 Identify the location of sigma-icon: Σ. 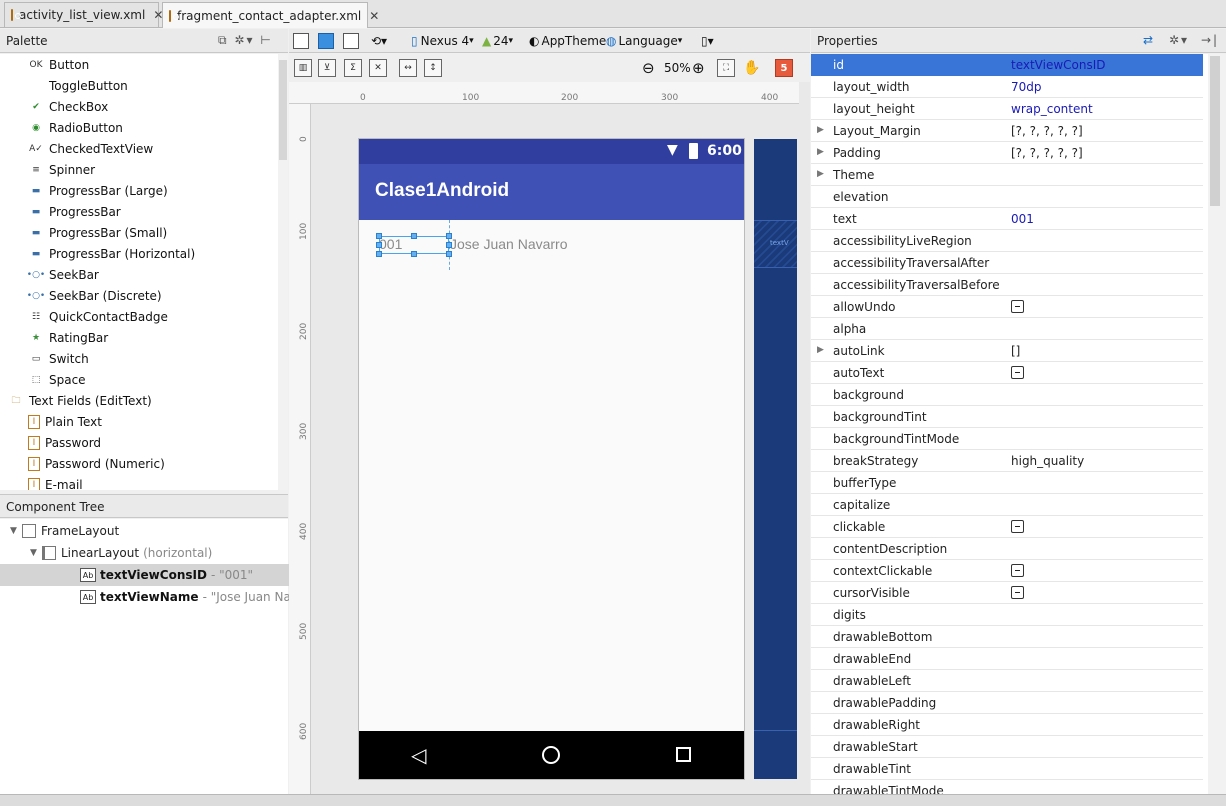
(353, 68).